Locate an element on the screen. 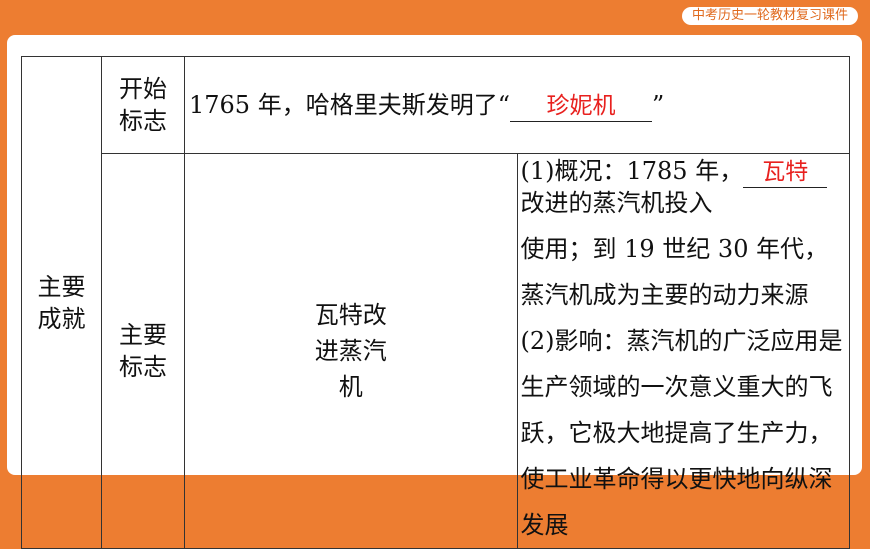  start-mark-content: 1765 年，哈格里夫斯发明了“ 珍妮机 ” is located at coordinates (517, 105).